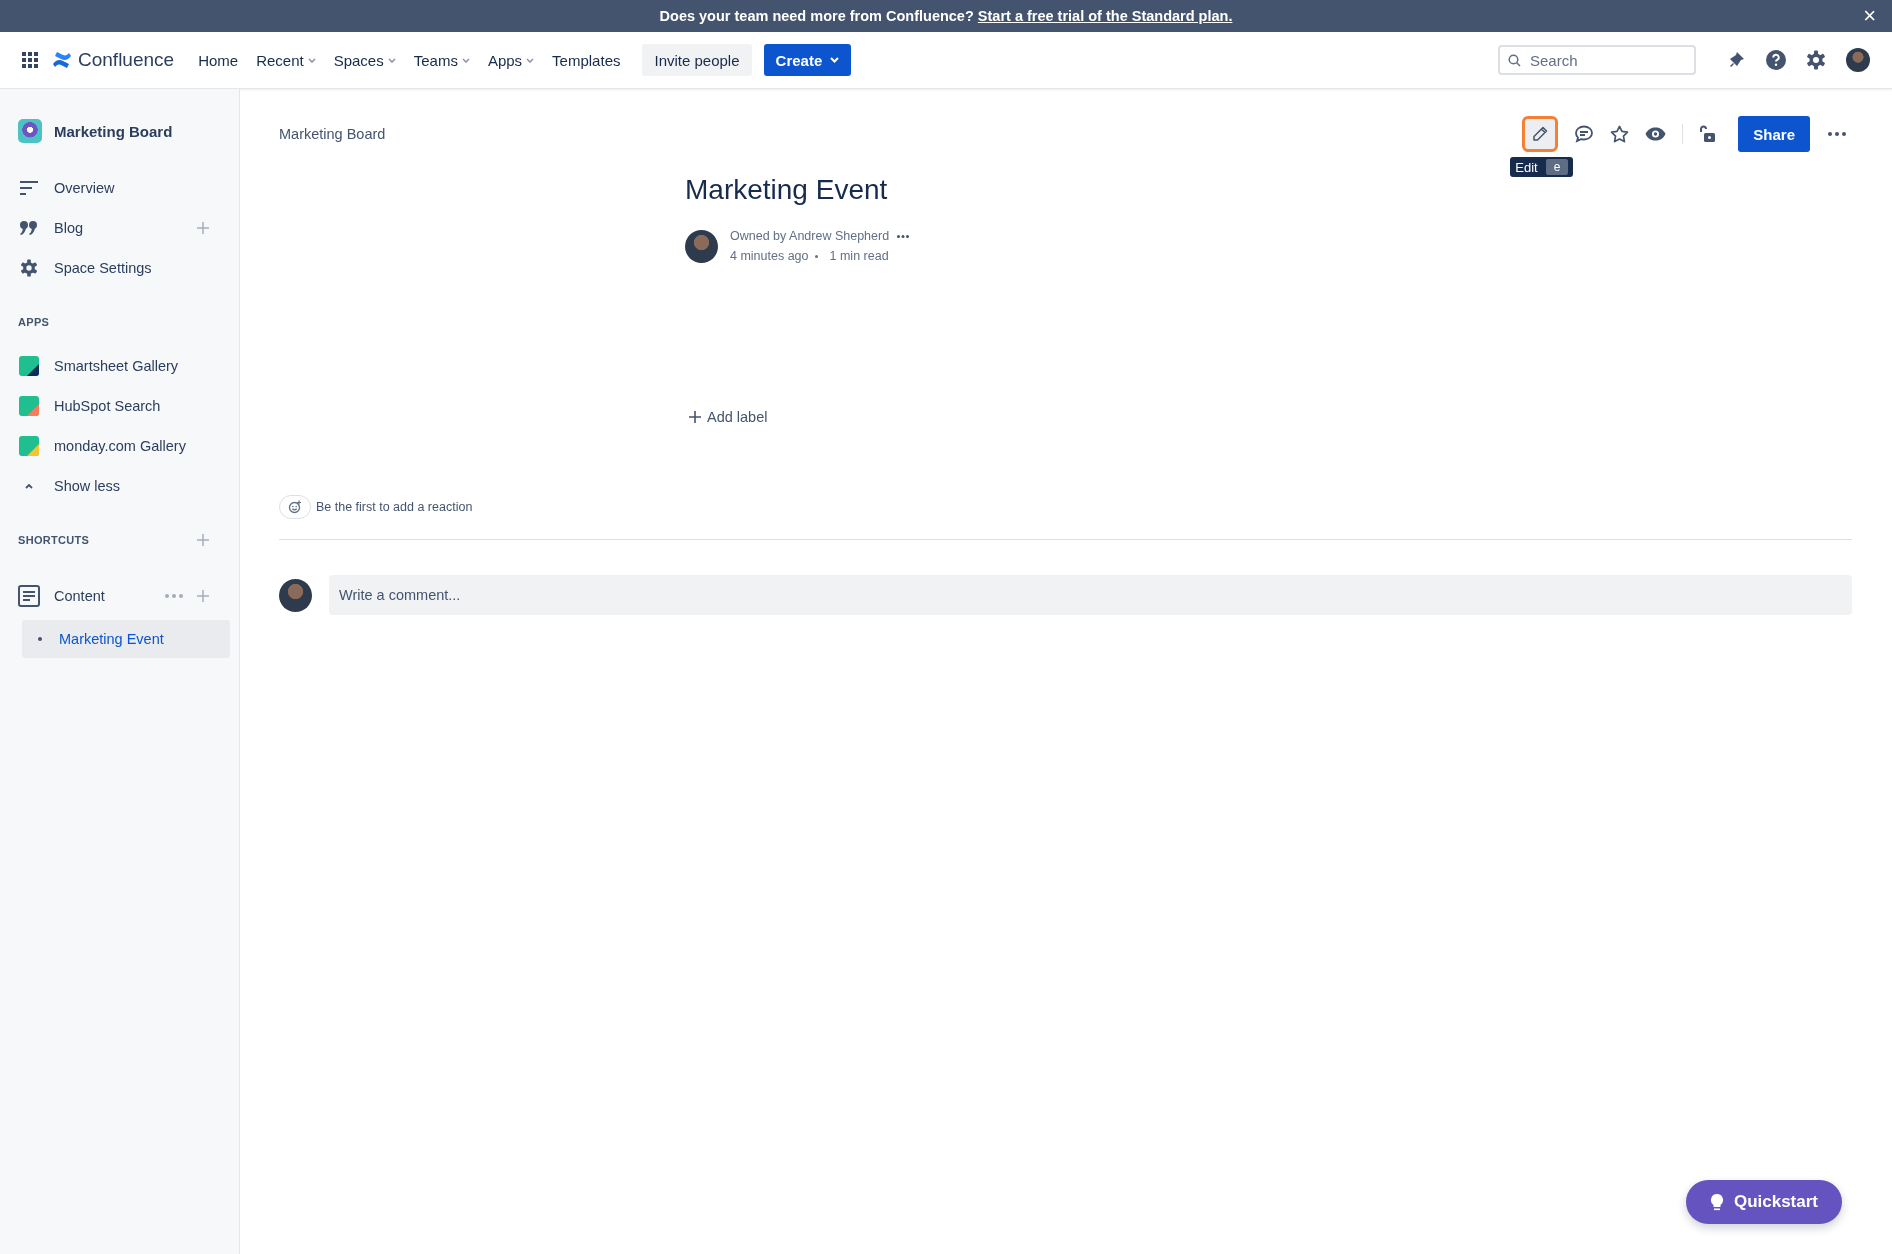 Image resolution: width=1892 pixels, height=1254 pixels. What do you see at coordinates (1620, 134) in the screenshot?
I see `star-icon` at bounding box center [1620, 134].